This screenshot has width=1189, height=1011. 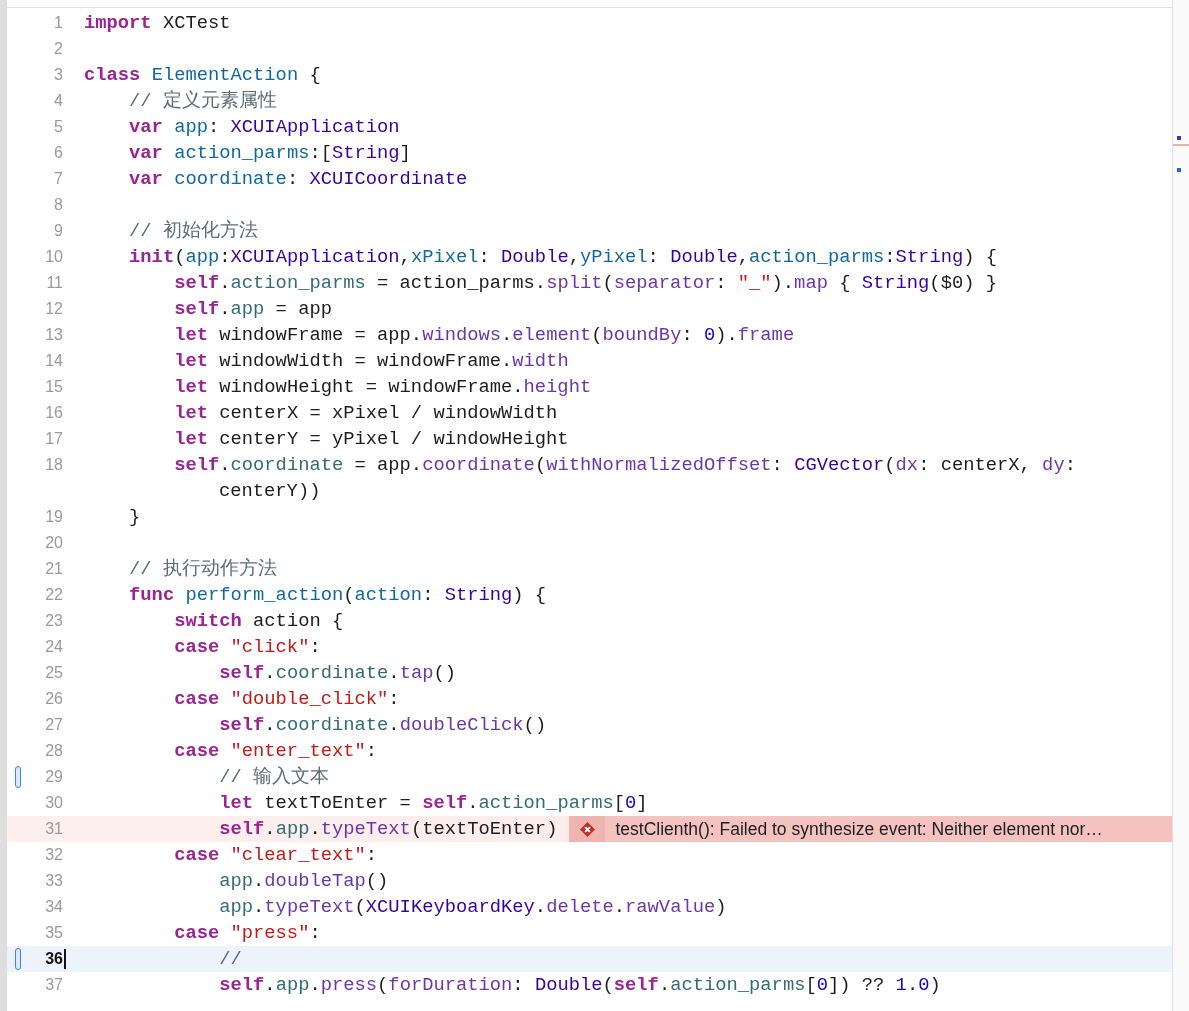 I want to click on code-line: self.app.press(forDuration: Double(self.action_parms[0]) ?? 1.0), so click(x=579, y=985).